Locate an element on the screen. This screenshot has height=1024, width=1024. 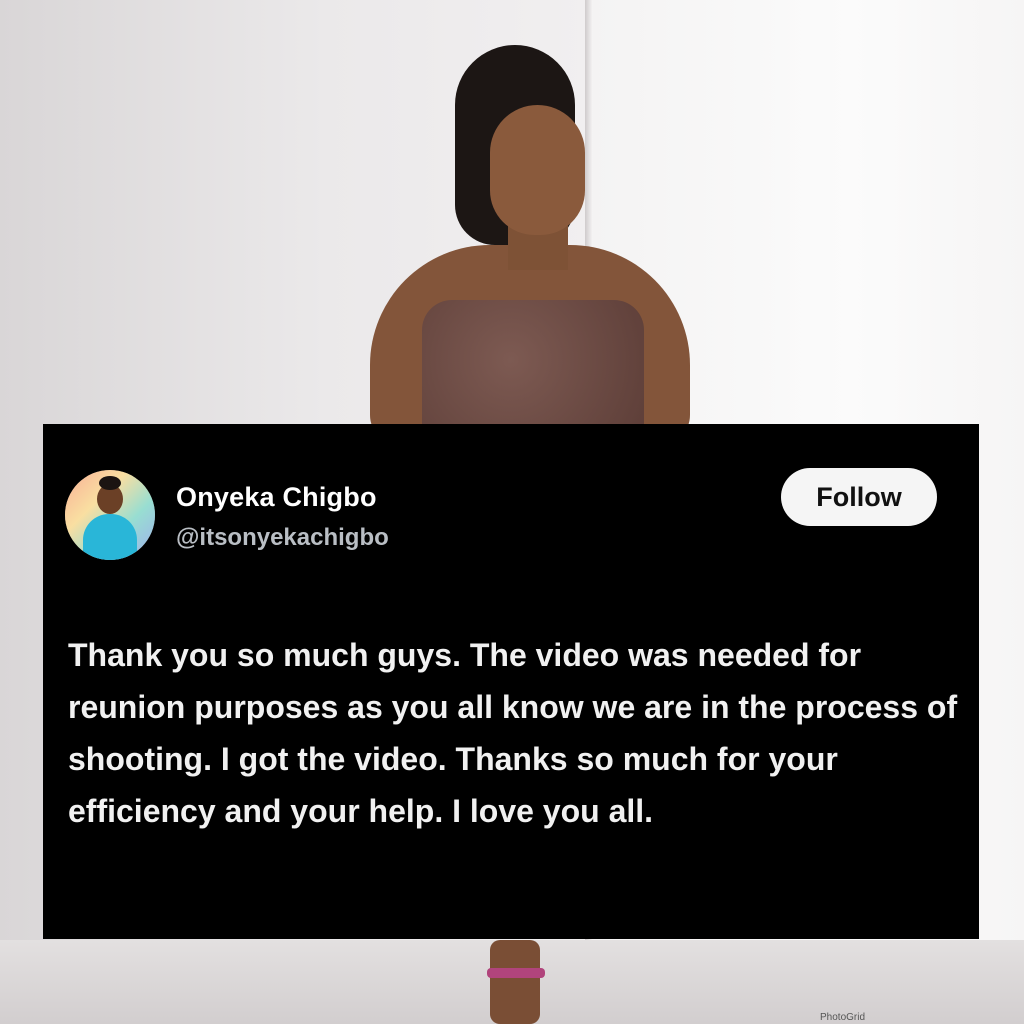
person-figure is located at coordinates (525, 240).